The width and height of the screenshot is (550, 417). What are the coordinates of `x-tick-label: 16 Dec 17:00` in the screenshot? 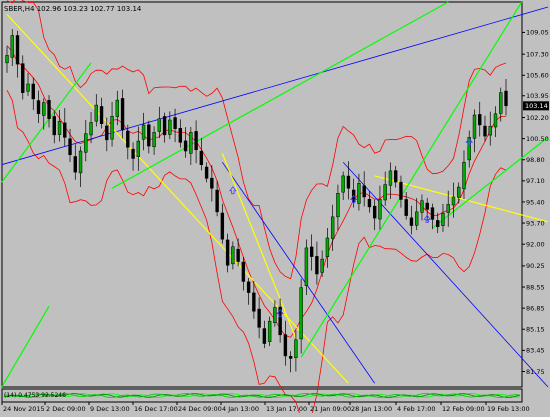 It's located at (156, 409).